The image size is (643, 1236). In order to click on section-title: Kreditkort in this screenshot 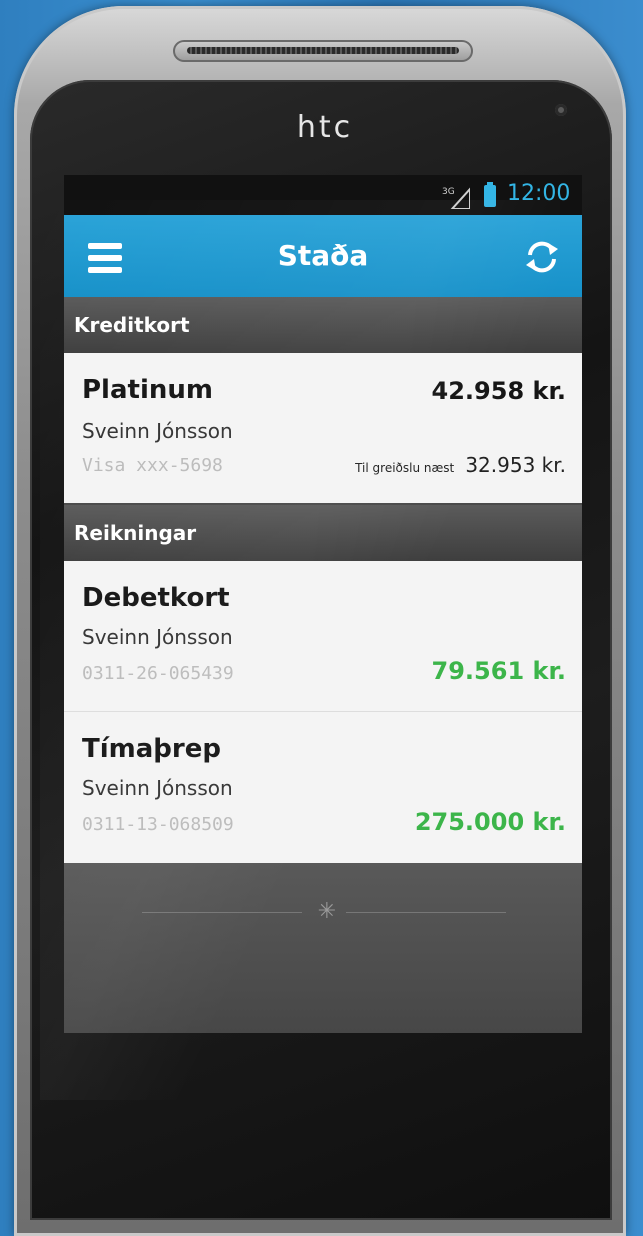, I will do `click(132, 325)`.